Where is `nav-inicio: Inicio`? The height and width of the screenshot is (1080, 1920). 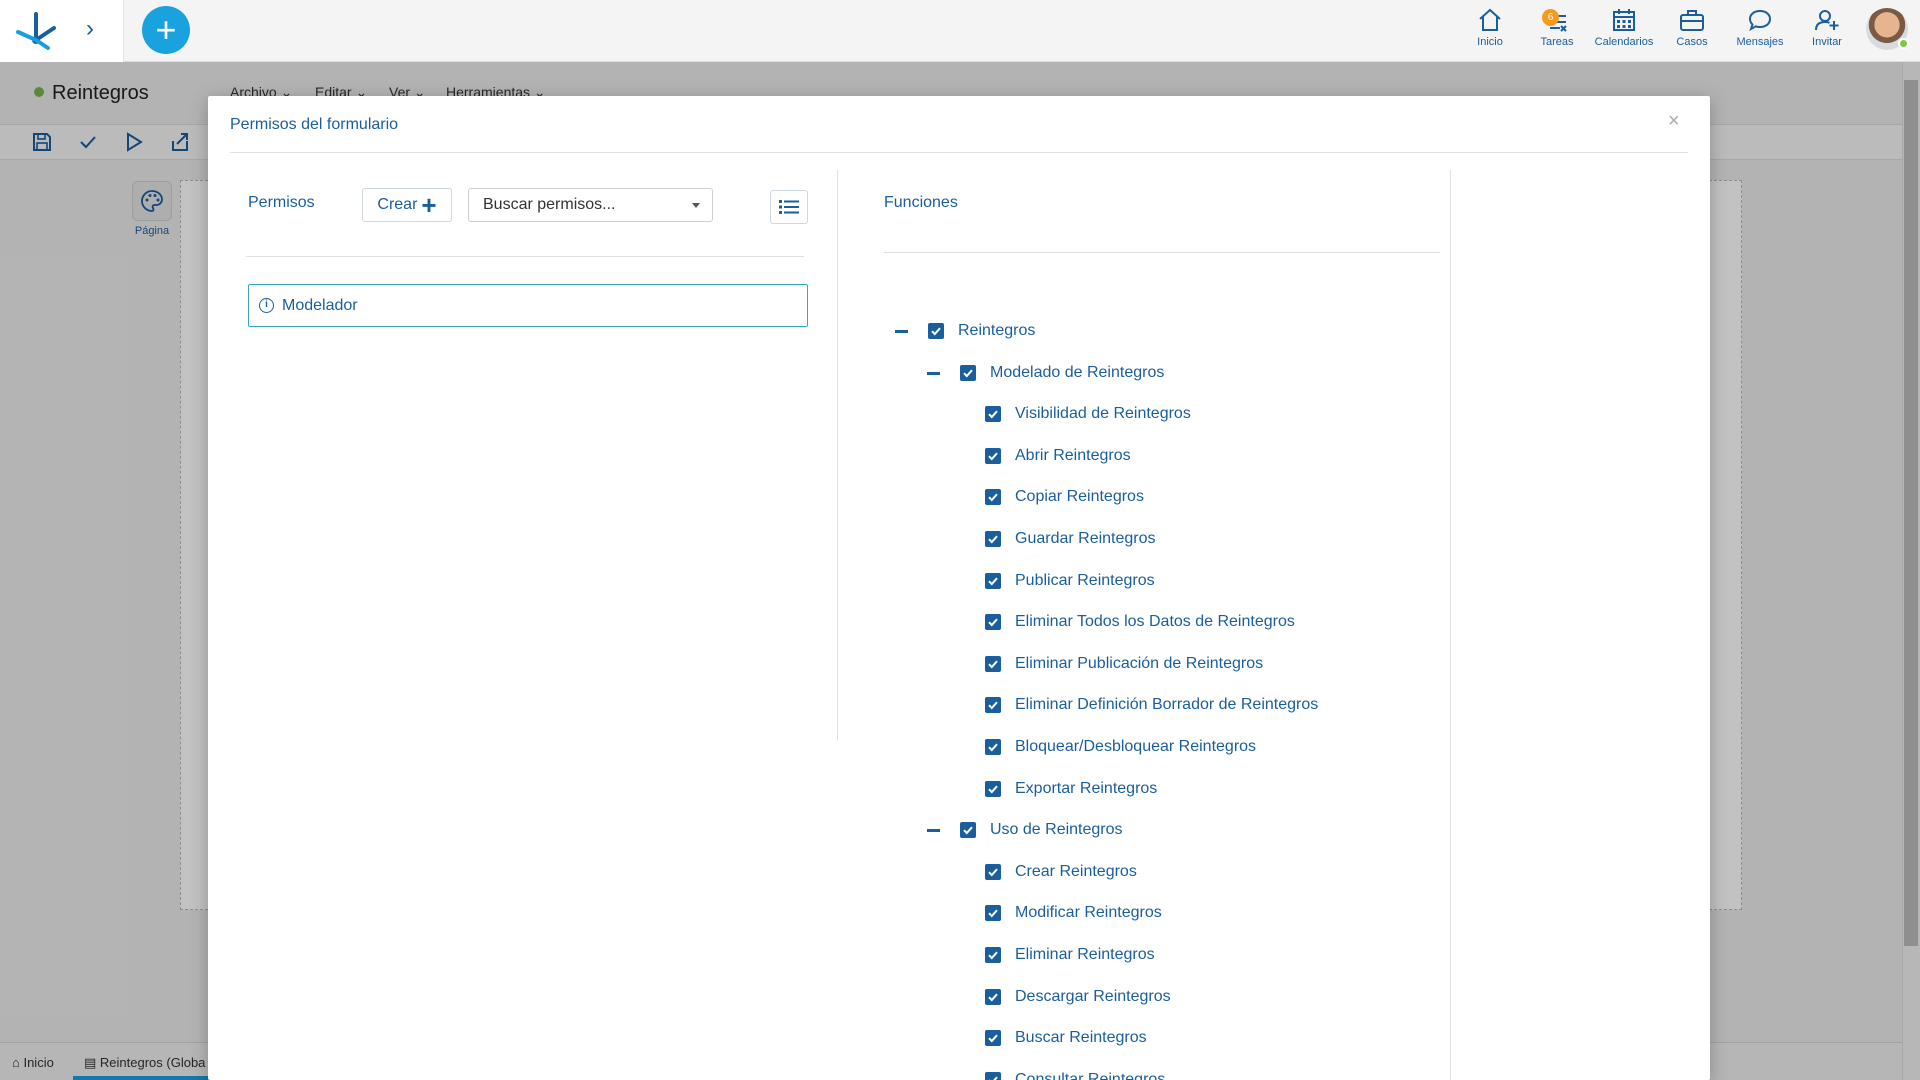 nav-inicio: Inicio is located at coordinates (1490, 28).